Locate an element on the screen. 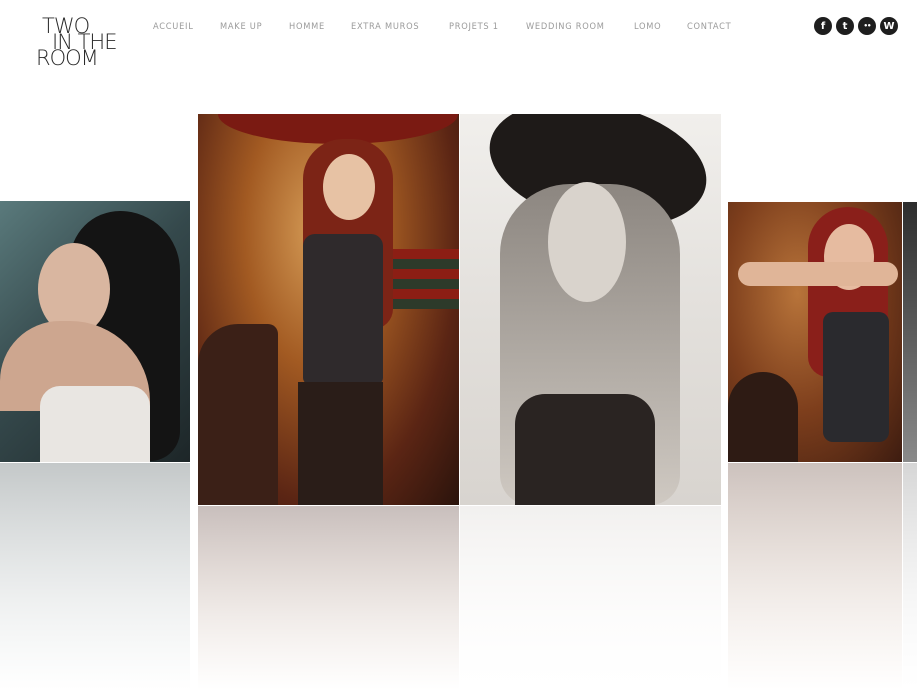 The height and width of the screenshot is (690, 917). photo-3-face is located at coordinates (587, 242).